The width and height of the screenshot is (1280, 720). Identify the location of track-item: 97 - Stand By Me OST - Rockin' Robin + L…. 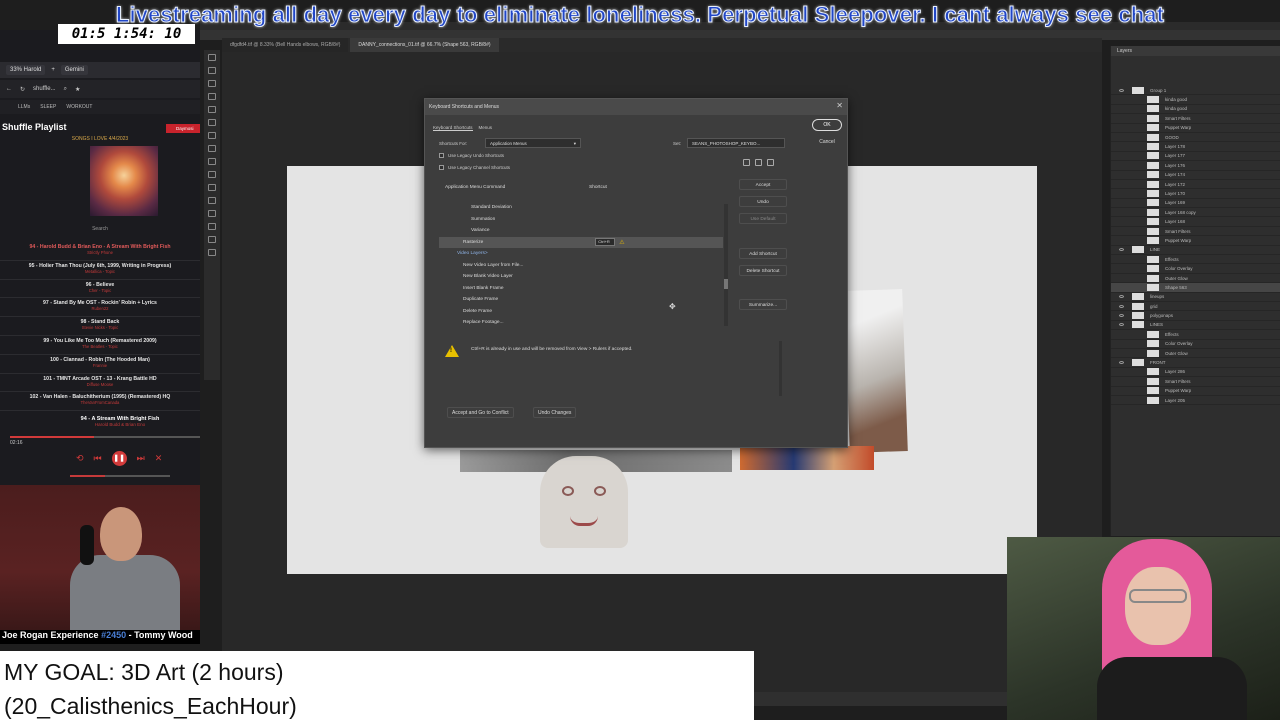
(100, 308).